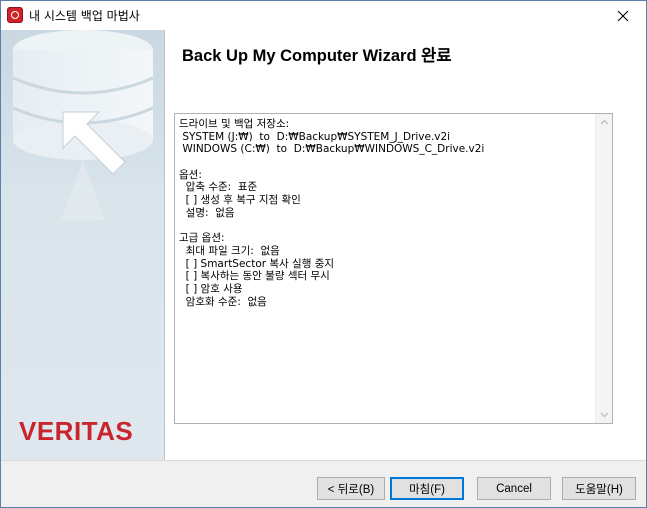  What do you see at coordinates (202, 238) in the screenshot?
I see `summary-line: 고급 옵션:` at bounding box center [202, 238].